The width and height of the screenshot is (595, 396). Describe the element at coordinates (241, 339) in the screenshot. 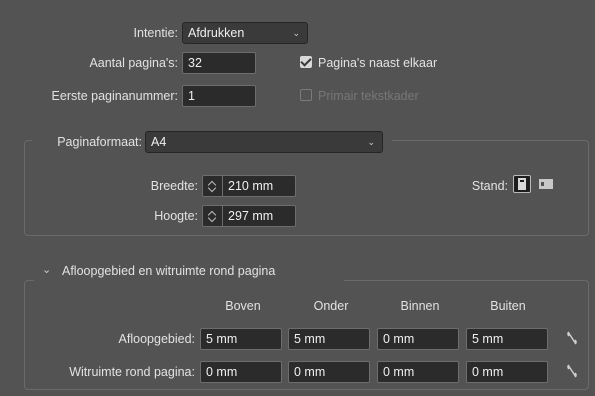

I see `bleed-top-input: 5 mm` at that location.